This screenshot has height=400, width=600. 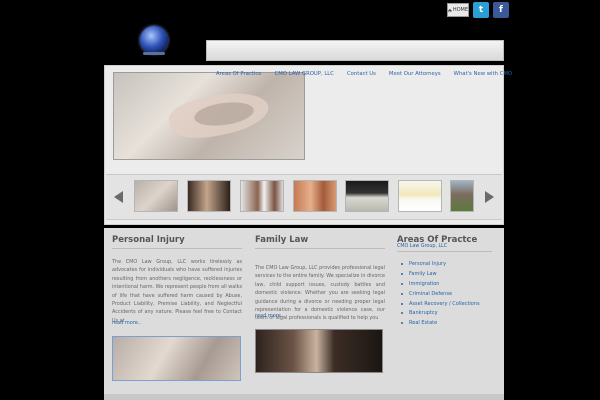 I want to click on site-logo, so click(x=154, y=40).